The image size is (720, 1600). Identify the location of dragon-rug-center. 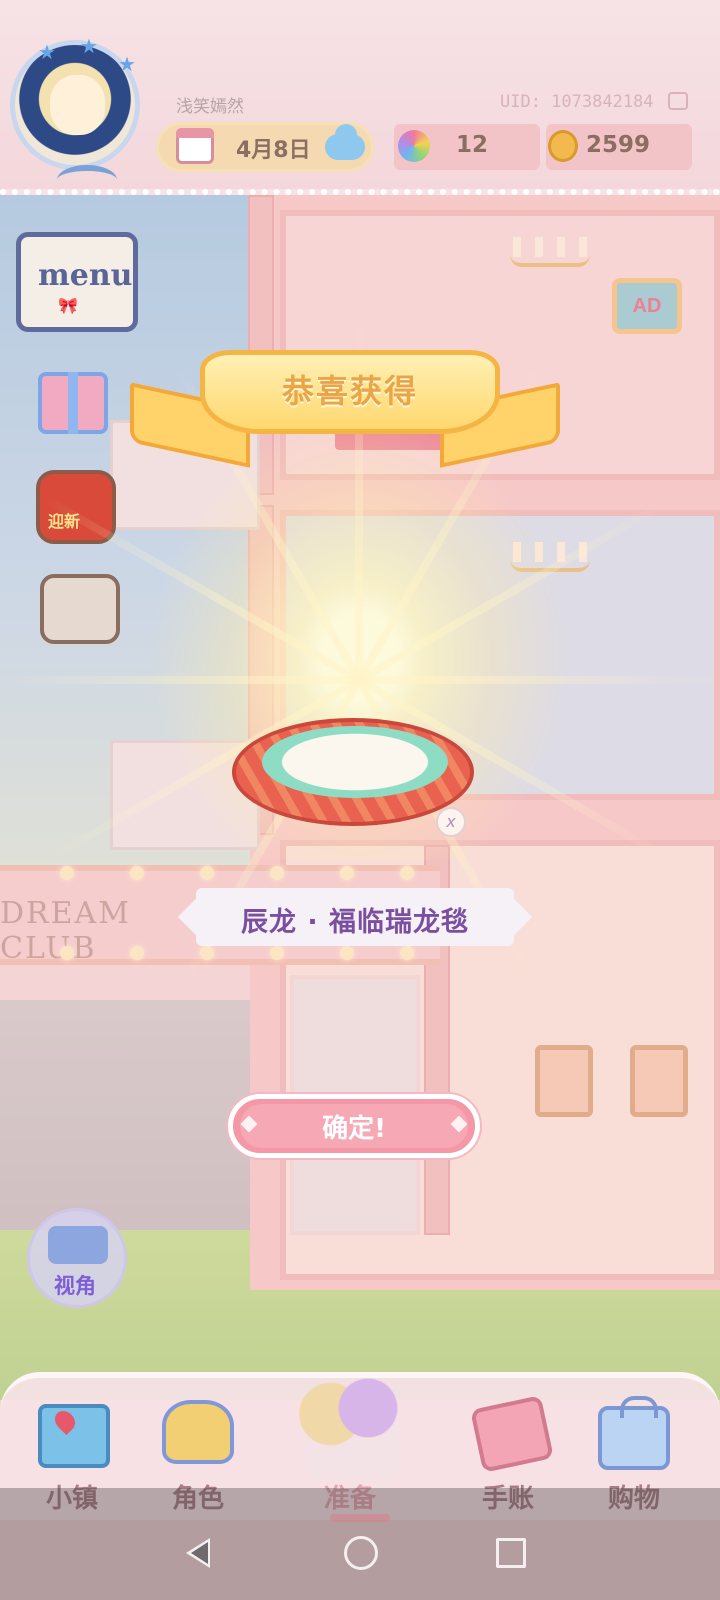
(355, 762).